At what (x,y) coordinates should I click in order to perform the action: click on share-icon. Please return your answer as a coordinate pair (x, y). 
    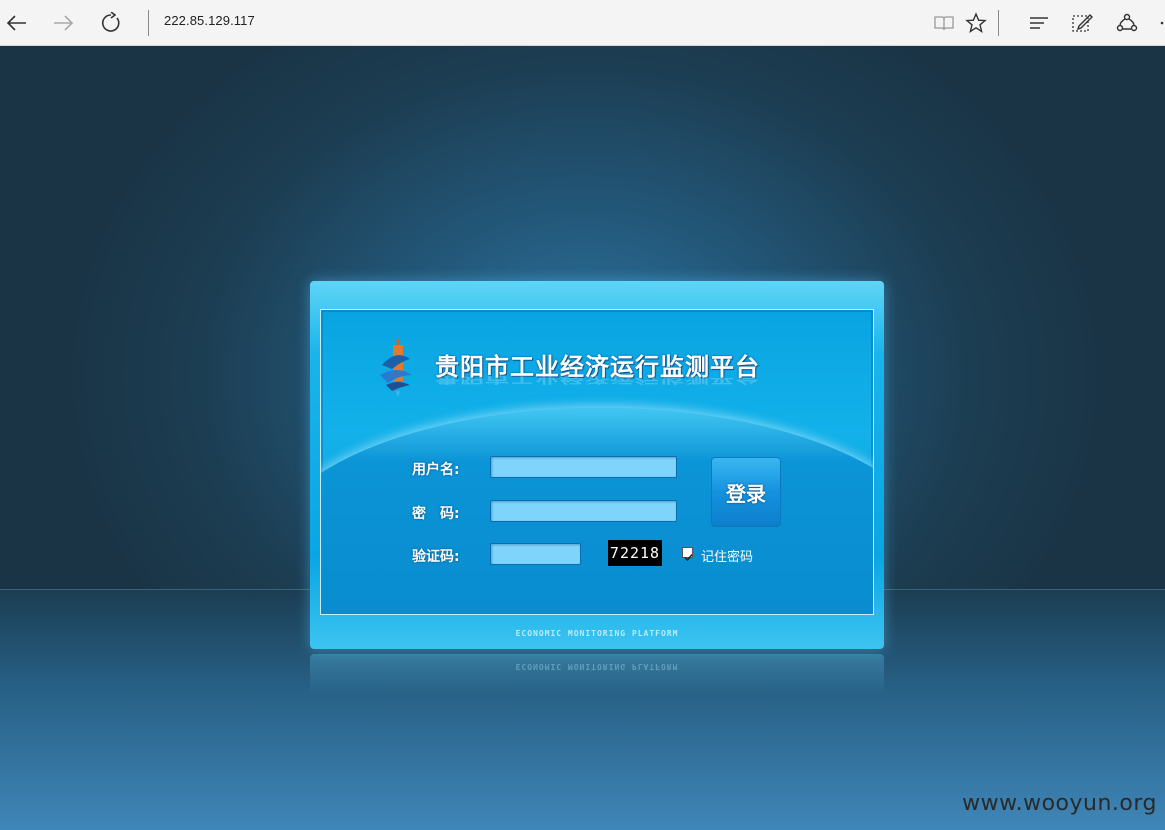
    Looking at the image, I should click on (1127, 23).